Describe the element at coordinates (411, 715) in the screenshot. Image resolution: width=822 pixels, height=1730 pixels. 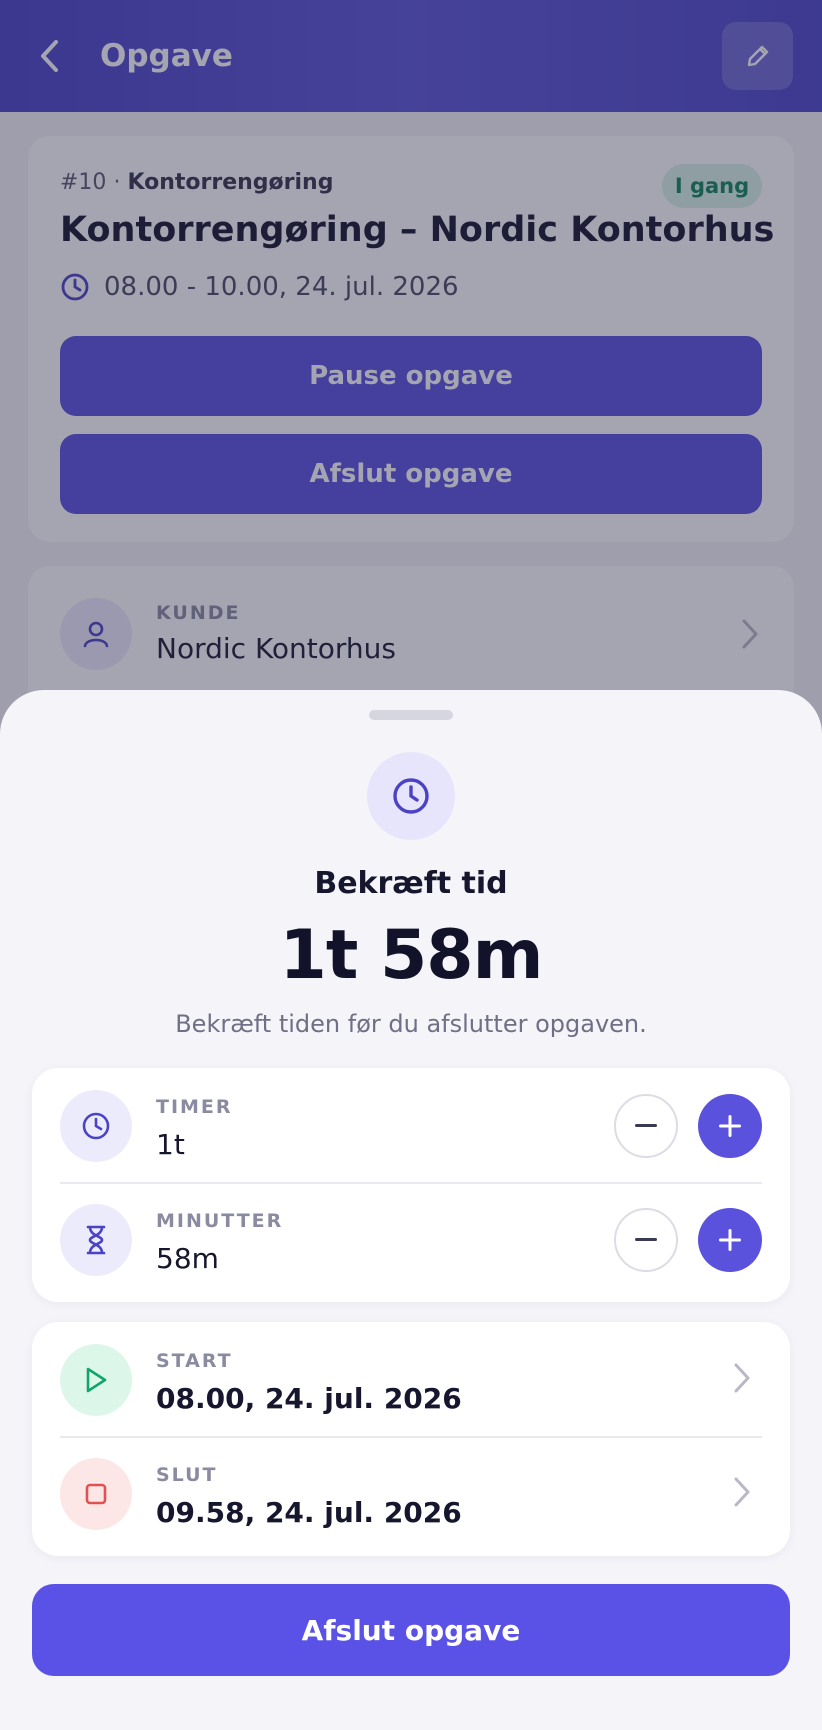
I see `sheet-grabber` at that location.